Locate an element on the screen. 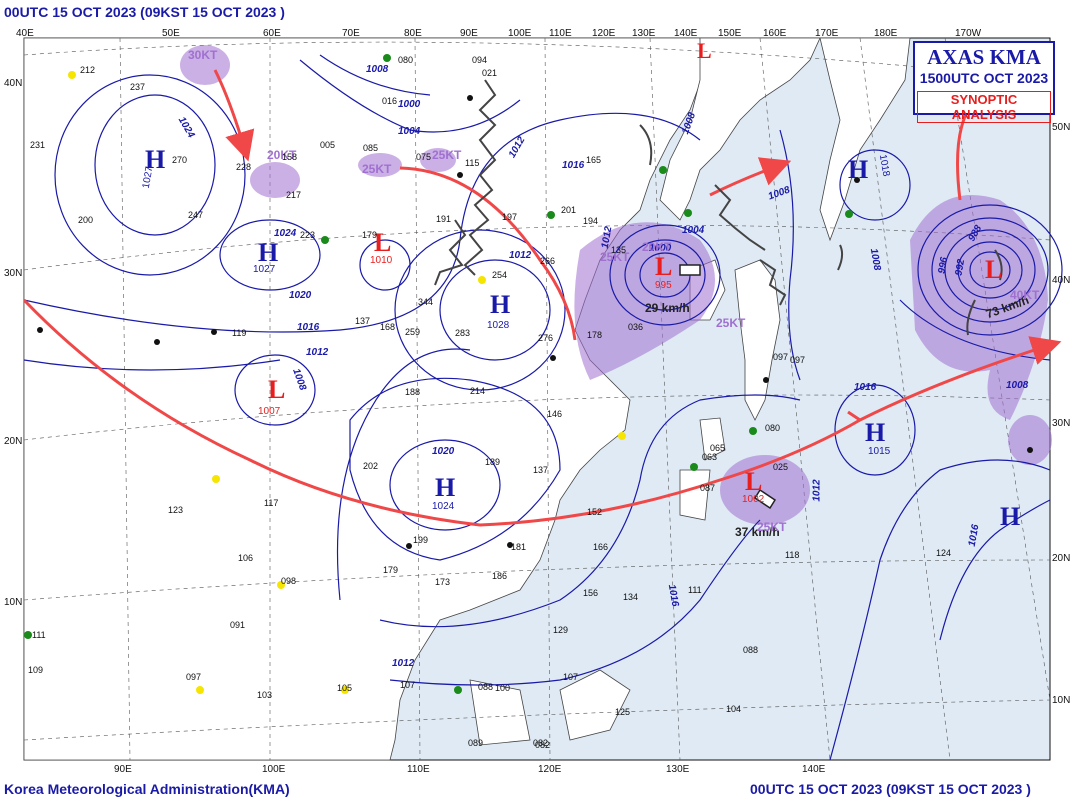 The image size is (1073, 802). lon-label: 60E is located at coordinates (272, 33).